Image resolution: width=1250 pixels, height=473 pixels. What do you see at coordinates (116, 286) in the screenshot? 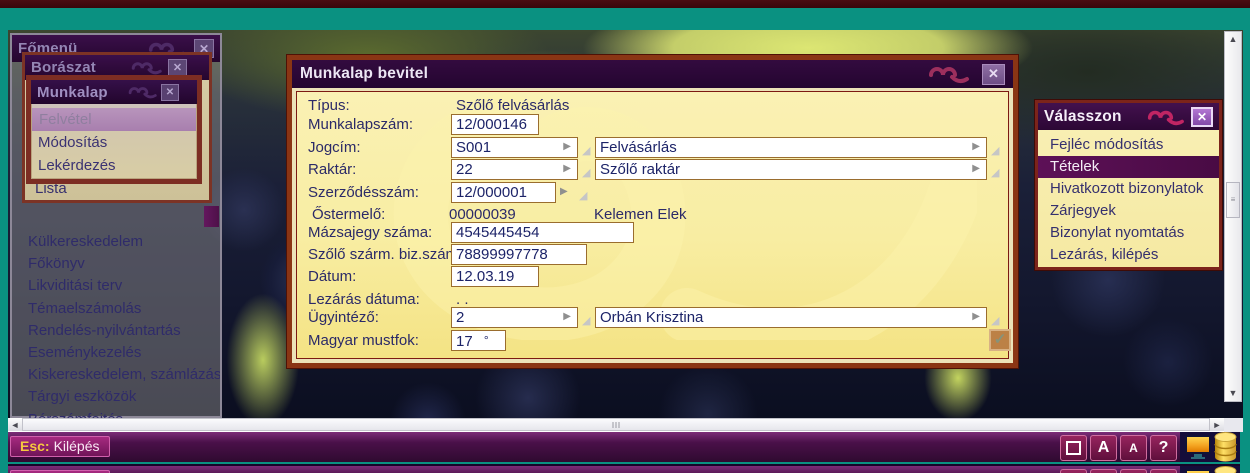
I see `menu-item: Likviditási terv` at bounding box center [116, 286].